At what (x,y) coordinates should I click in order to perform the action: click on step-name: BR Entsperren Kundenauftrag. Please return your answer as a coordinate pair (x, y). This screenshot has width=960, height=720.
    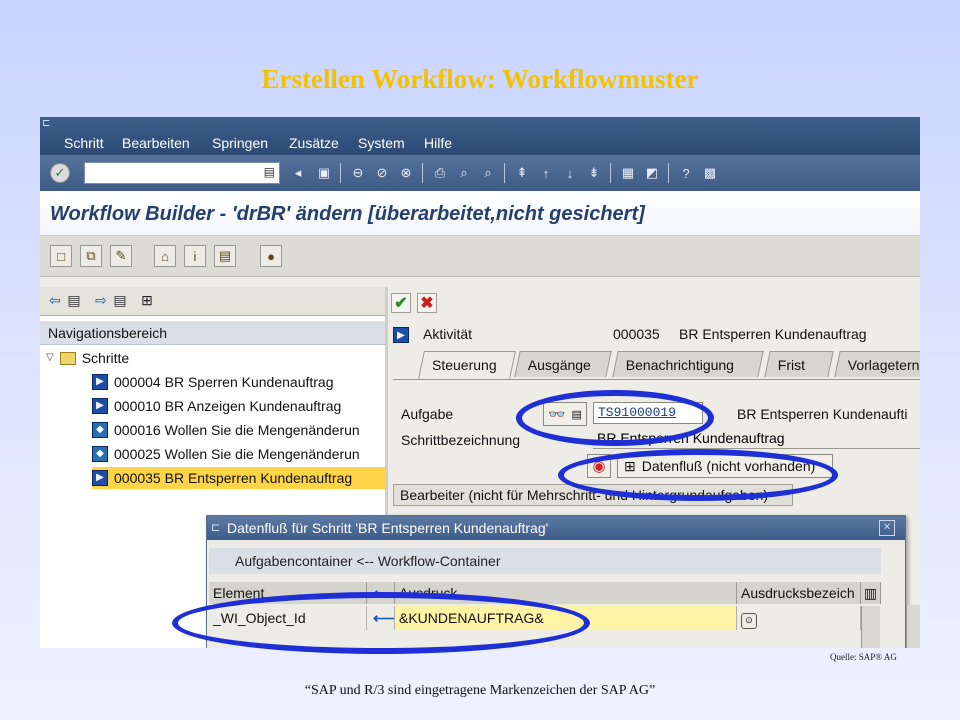
    Looking at the image, I should click on (773, 334).